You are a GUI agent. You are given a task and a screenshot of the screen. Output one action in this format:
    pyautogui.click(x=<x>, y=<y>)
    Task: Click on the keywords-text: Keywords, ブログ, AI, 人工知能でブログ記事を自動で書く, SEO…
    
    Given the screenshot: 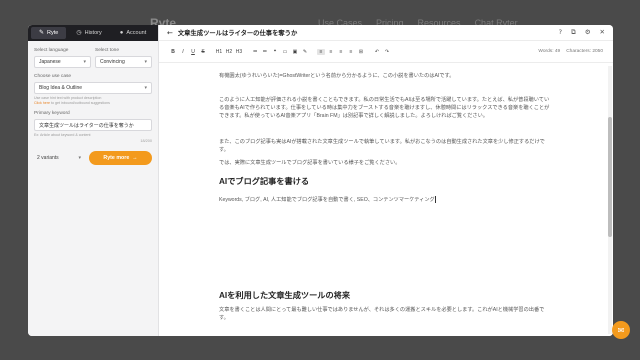 What is the action you would take?
    pyautogui.click(x=327, y=200)
    